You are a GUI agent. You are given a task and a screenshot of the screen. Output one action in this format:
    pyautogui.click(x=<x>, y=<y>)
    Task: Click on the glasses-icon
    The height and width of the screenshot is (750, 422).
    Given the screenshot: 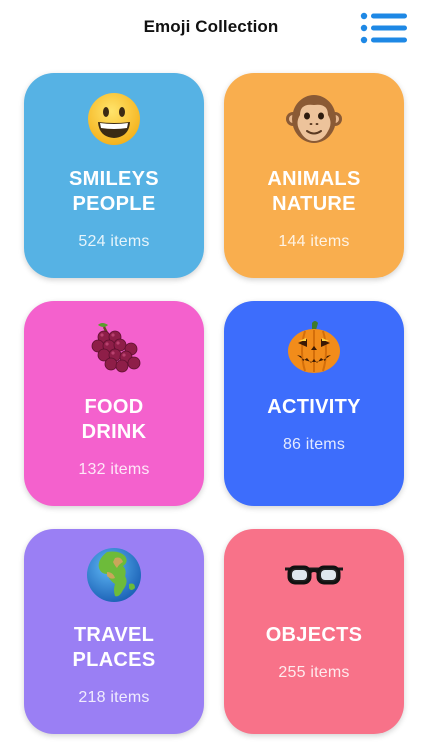 What is the action you would take?
    pyautogui.click(x=314, y=575)
    